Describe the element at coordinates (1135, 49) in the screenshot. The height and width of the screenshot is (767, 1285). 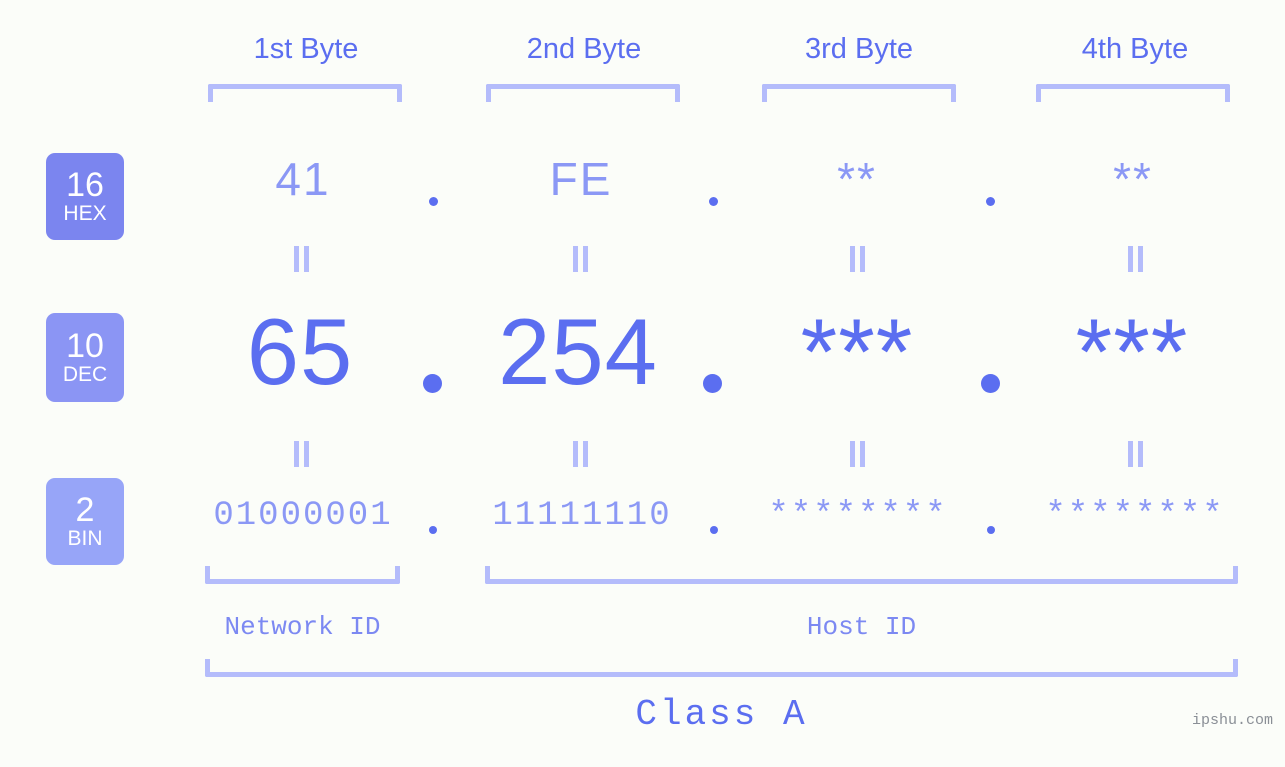
I see `byte-header-4: 4th Byte` at that location.